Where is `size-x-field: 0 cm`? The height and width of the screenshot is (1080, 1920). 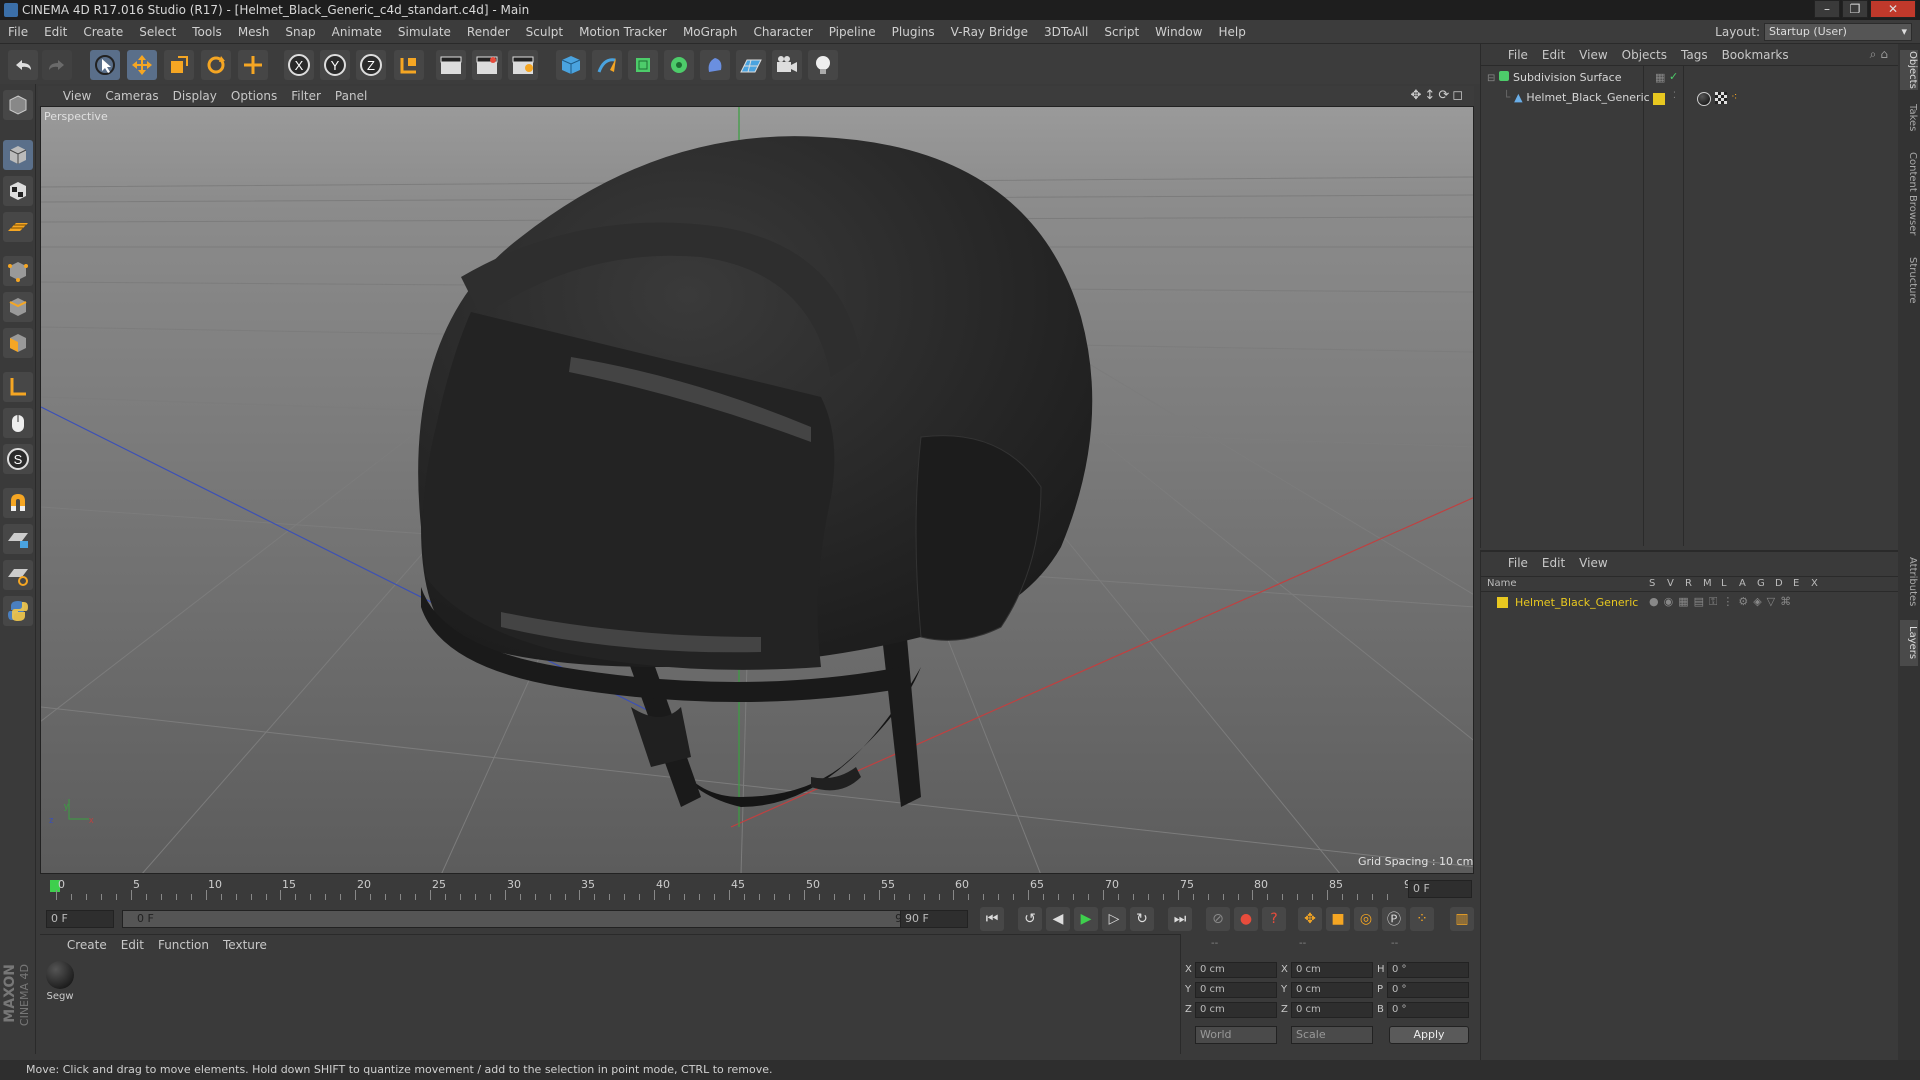 size-x-field: 0 cm is located at coordinates (1332, 970).